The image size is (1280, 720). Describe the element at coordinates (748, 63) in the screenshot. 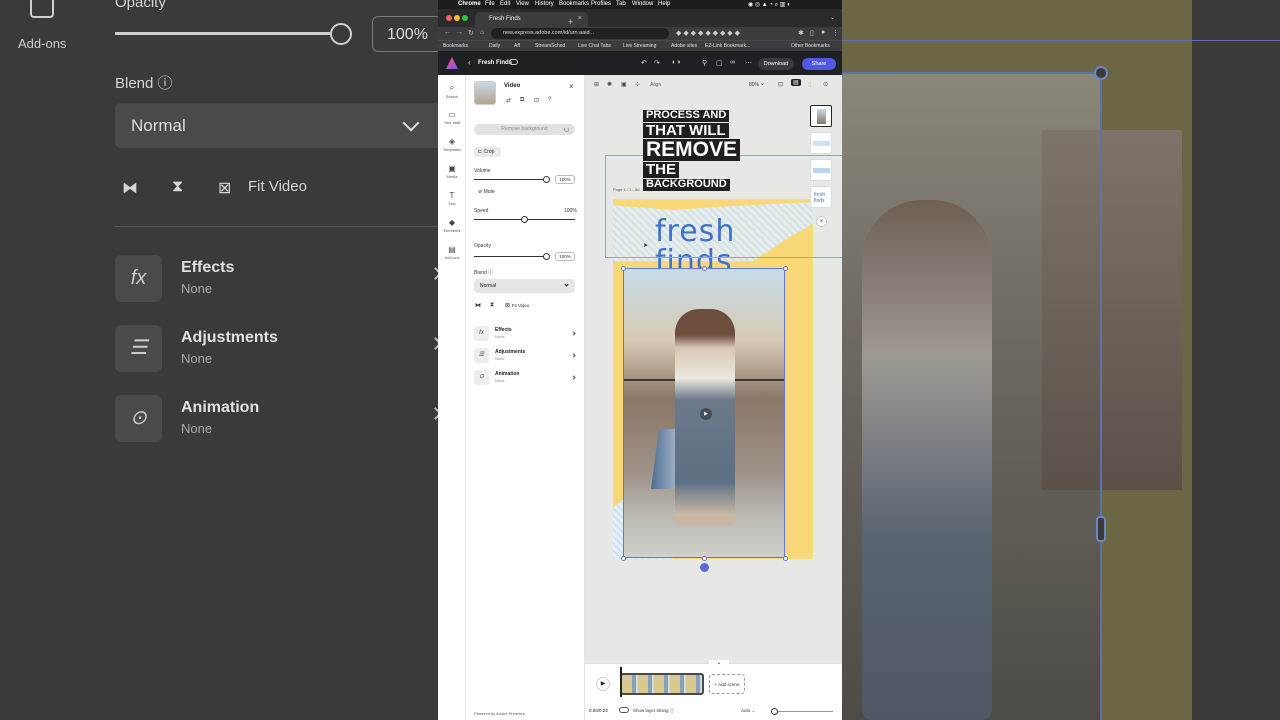

I see `more-icon: ⋯` at that location.